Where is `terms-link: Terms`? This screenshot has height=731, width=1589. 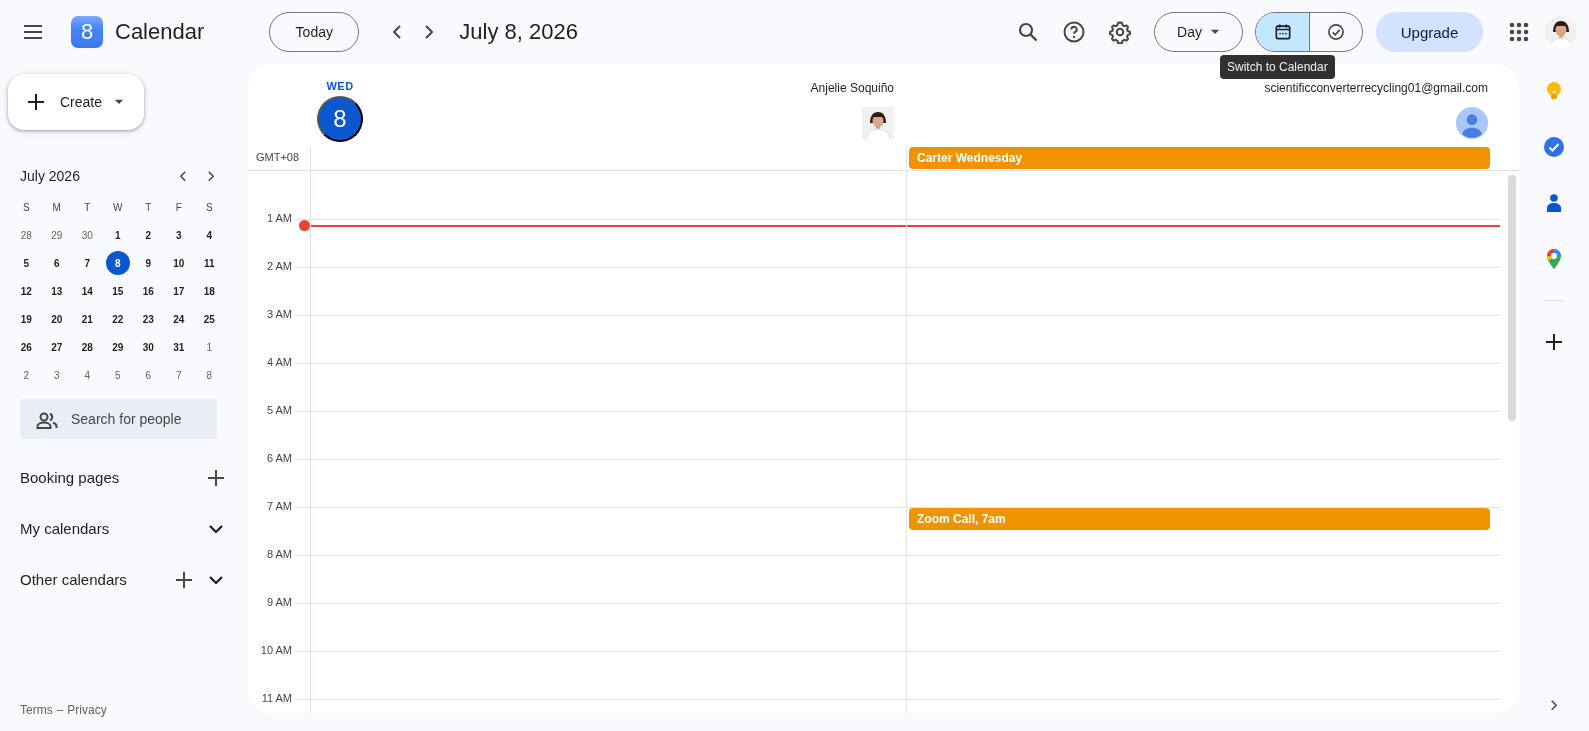
terms-link: Terms is located at coordinates (36, 710).